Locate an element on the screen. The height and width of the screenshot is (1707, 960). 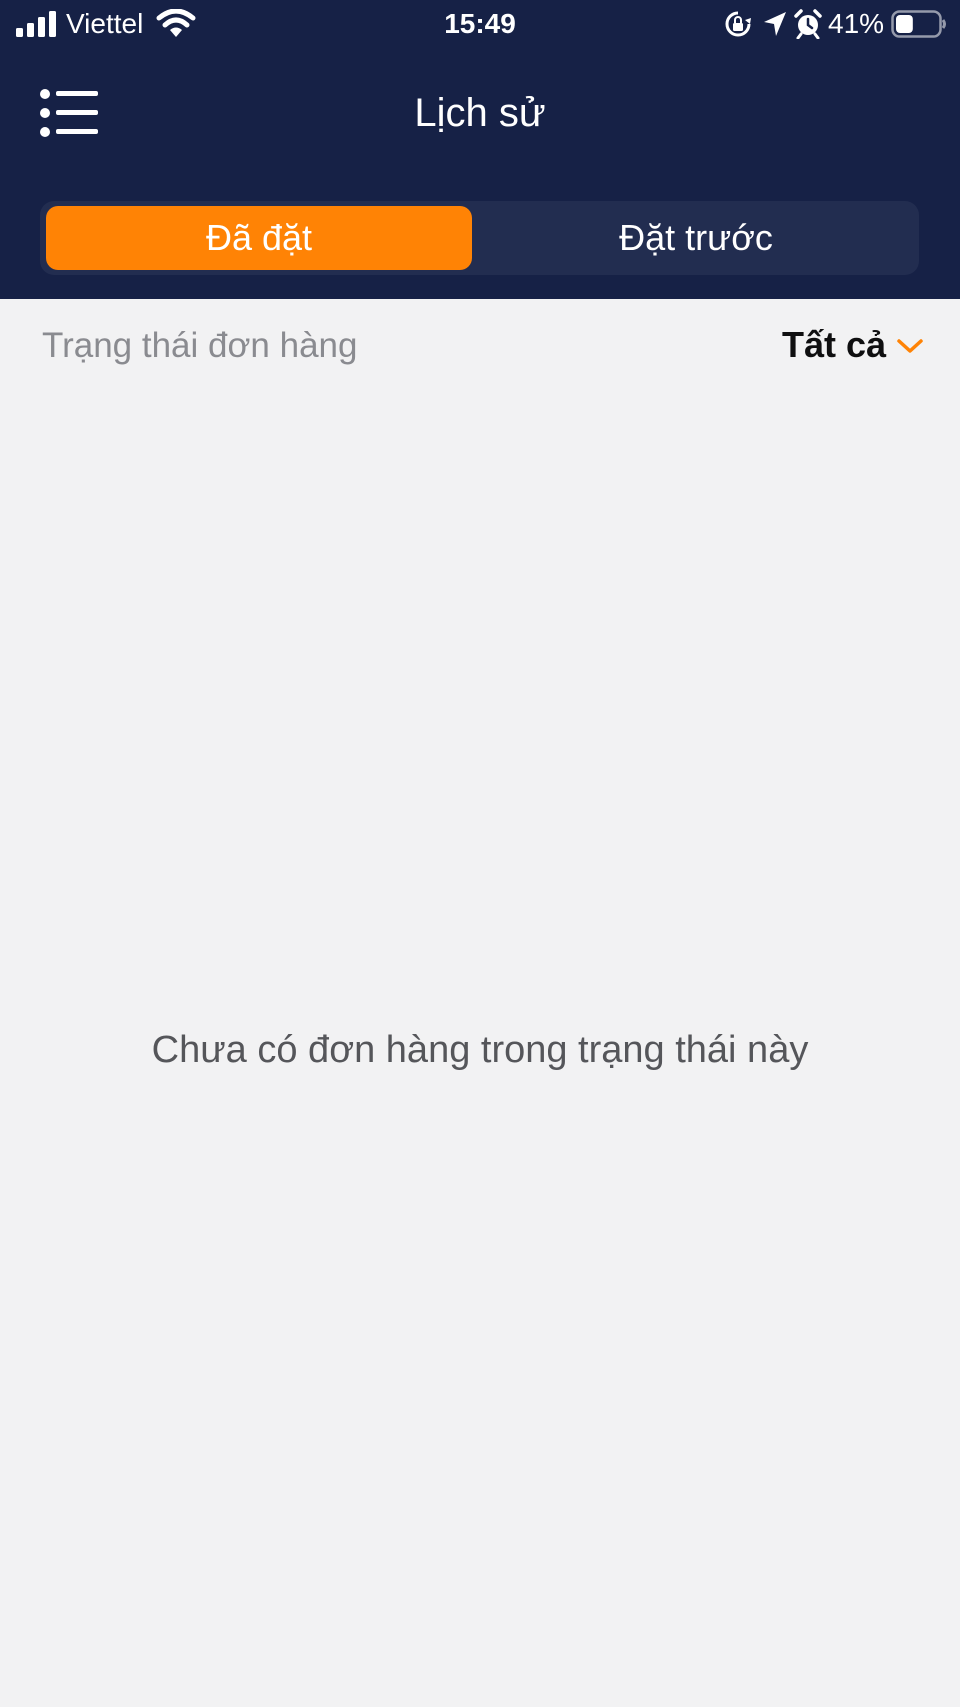
tab-placed-orders: Đã đặt is located at coordinates (259, 238).